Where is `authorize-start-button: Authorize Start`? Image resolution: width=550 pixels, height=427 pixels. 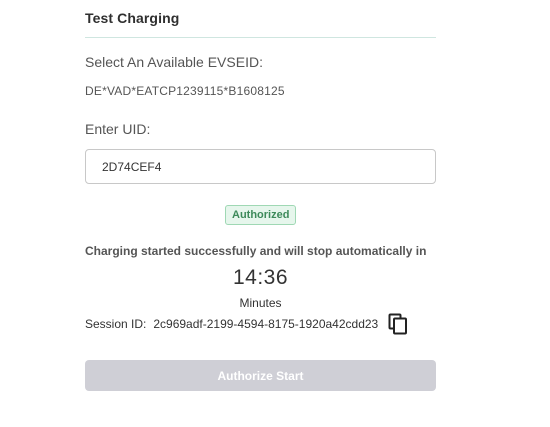 authorize-start-button: Authorize Start is located at coordinates (260, 375).